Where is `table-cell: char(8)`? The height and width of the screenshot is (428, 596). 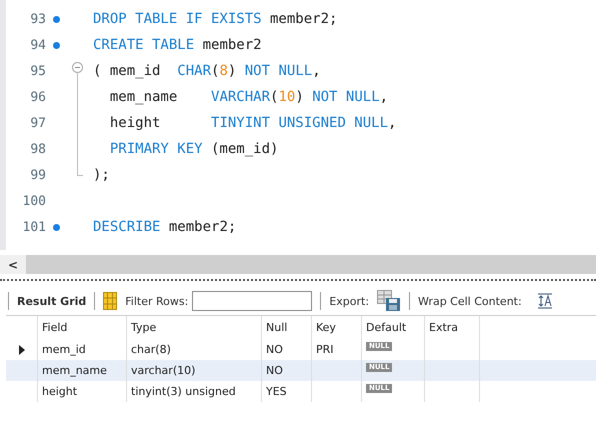 table-cell: char(8) is located at coordinates (151, 349).